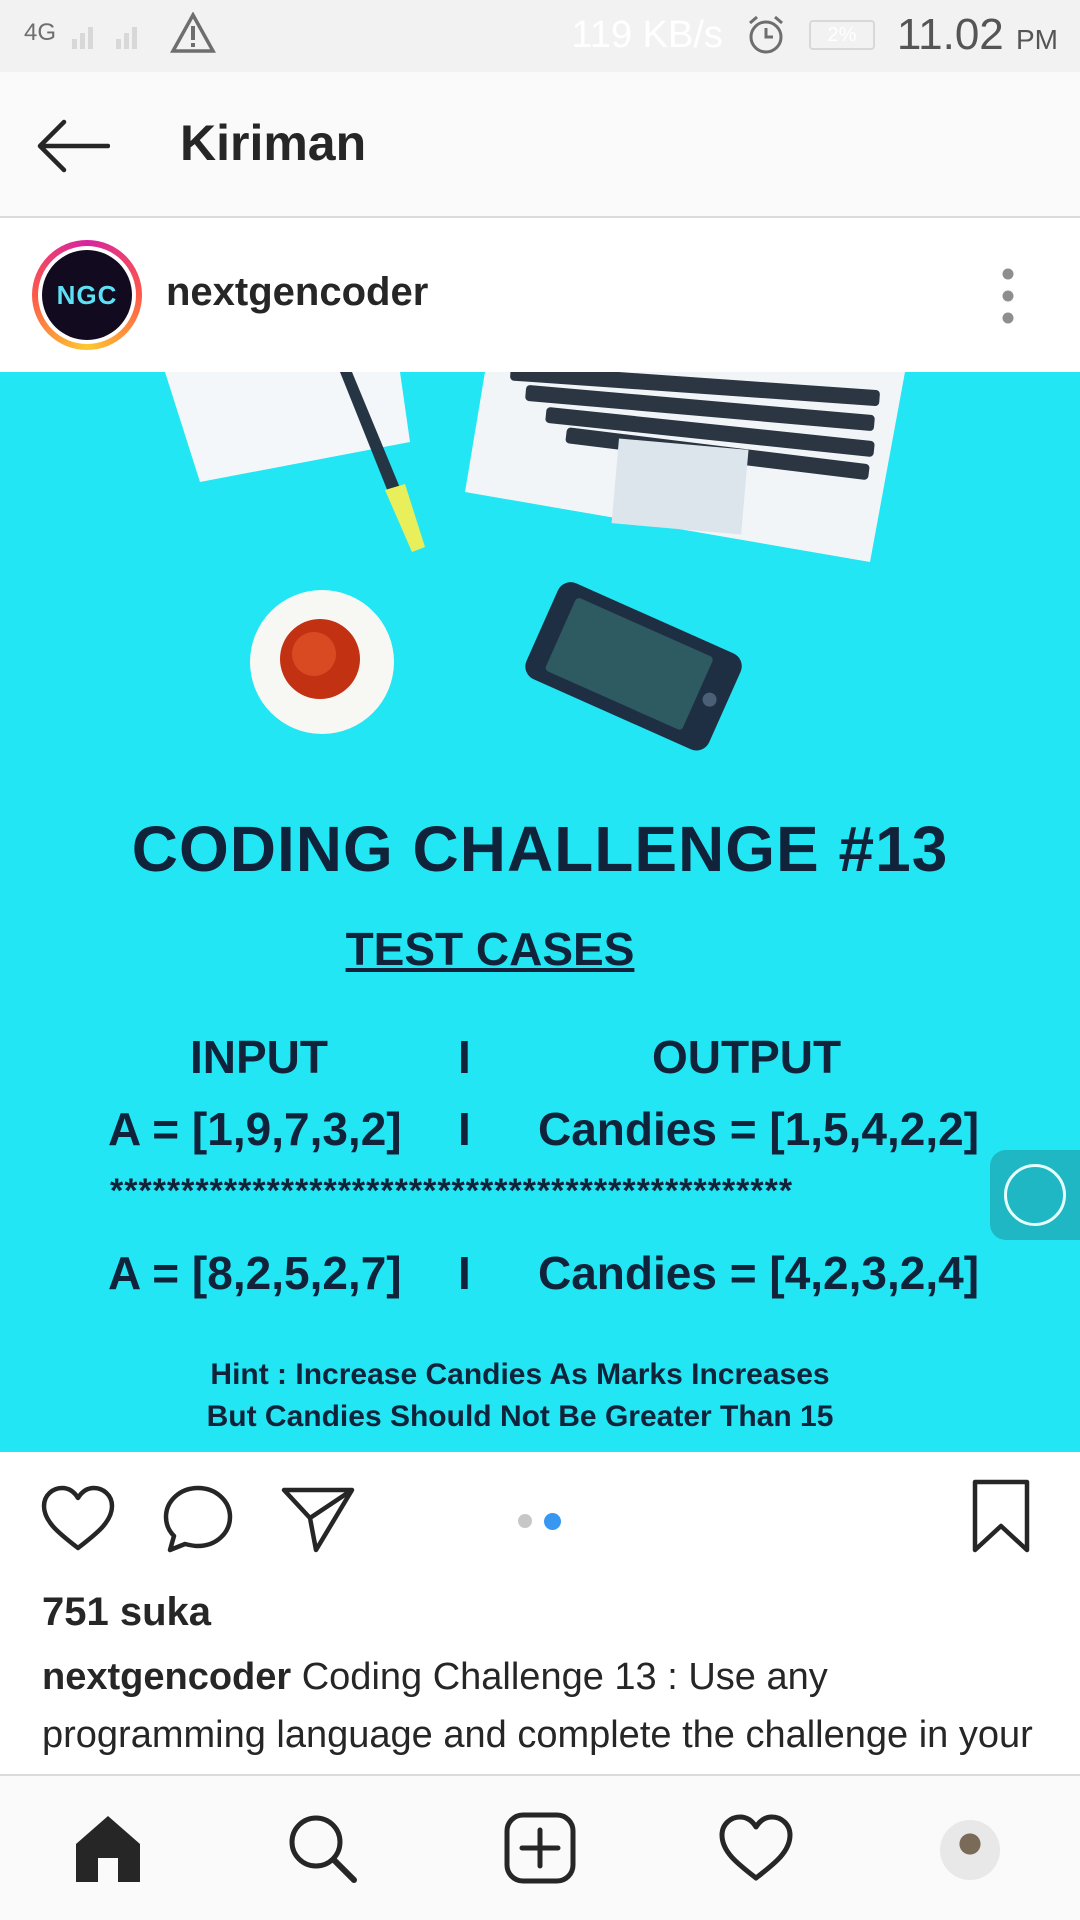 The height and width of the screenshot is (1920, 1080). I want to click on signal-icon, so click(105, 38).